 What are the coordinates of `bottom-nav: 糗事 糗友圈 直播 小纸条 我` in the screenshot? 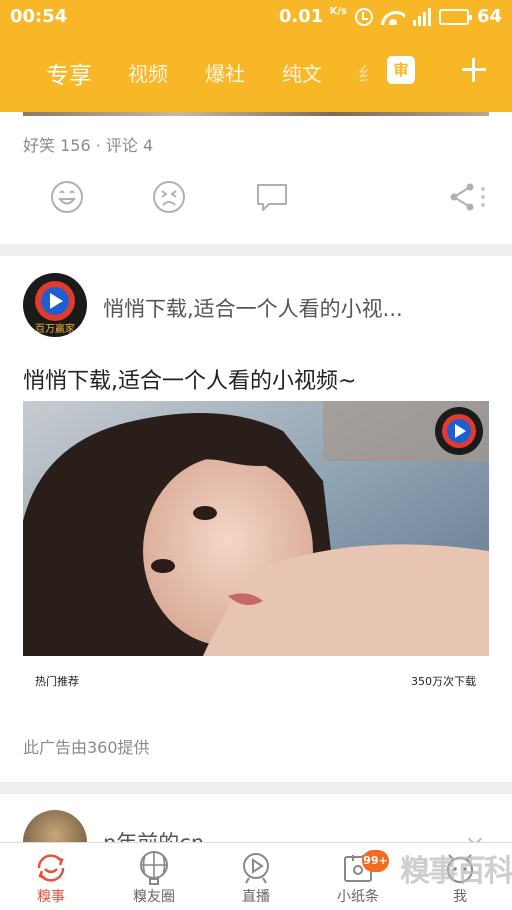 It's located at (256, 876).